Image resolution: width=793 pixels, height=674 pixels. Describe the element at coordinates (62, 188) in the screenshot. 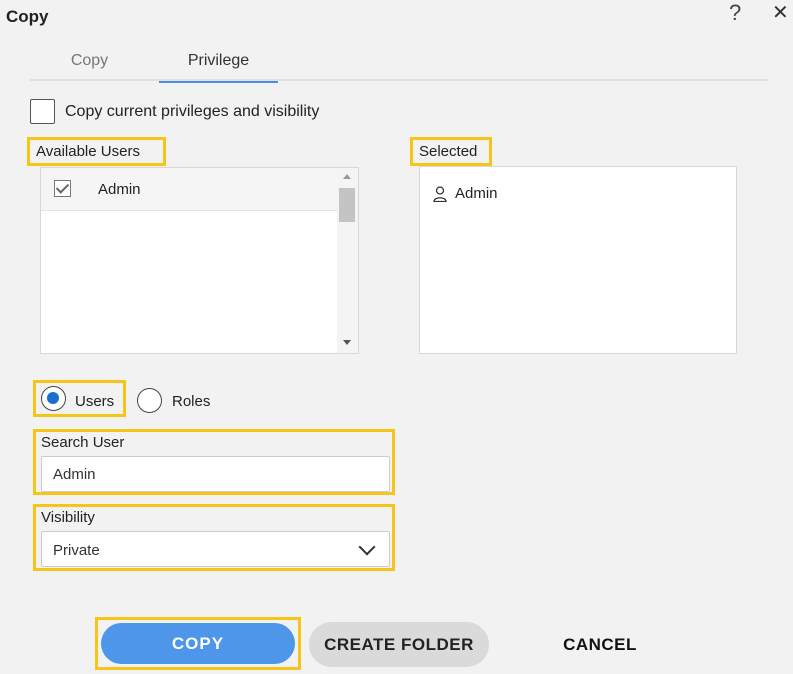

I see `checkbox-checked-icon` at that location.